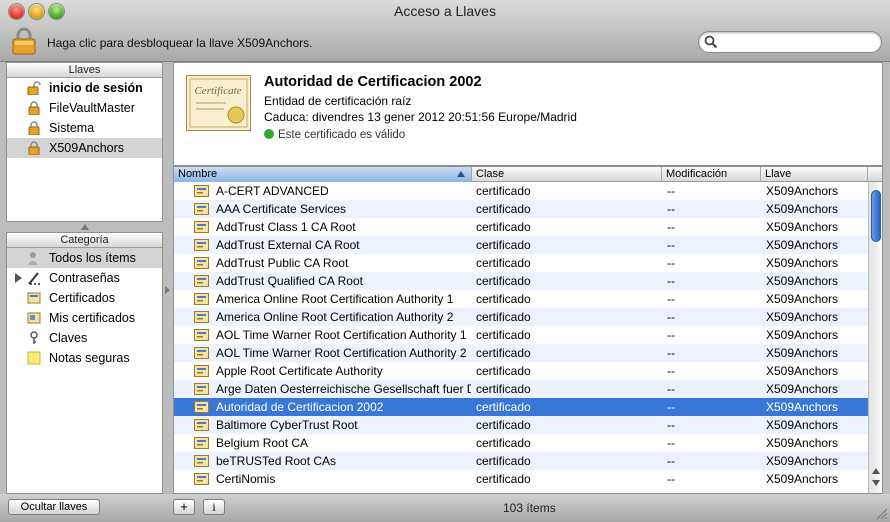 Image resolution: width=890 pixels, height=522 pixels. I want to click on keychain-item-x509anchors: X509Anchors, so click(84, 148).